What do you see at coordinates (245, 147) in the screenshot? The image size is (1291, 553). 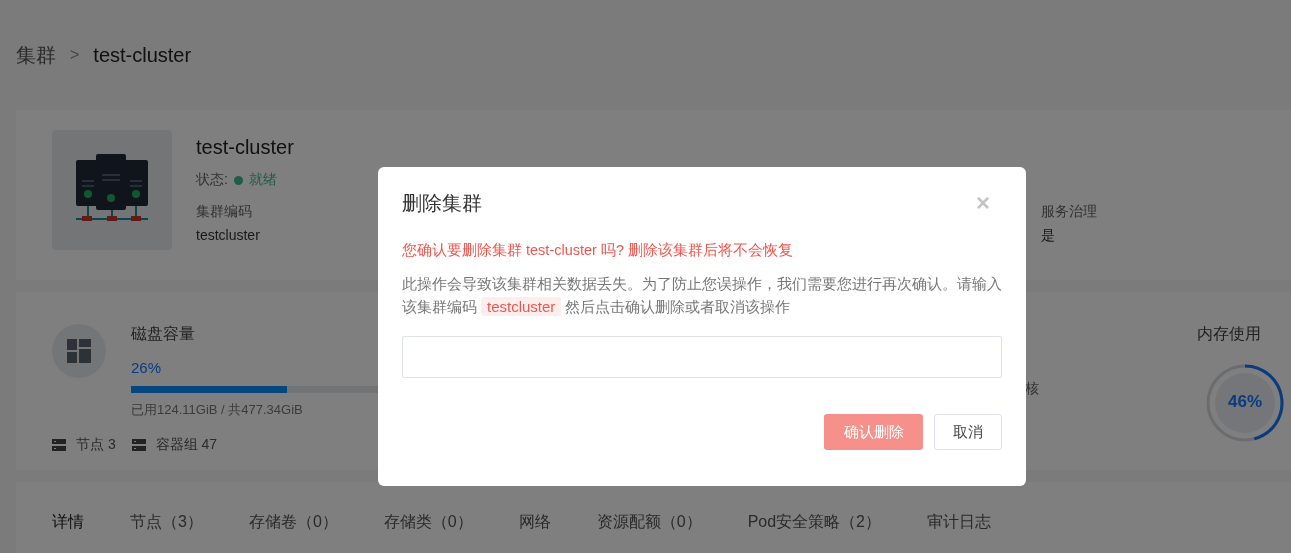 I see `cluster-name: test-cluster` at bounding box center [245, 147].